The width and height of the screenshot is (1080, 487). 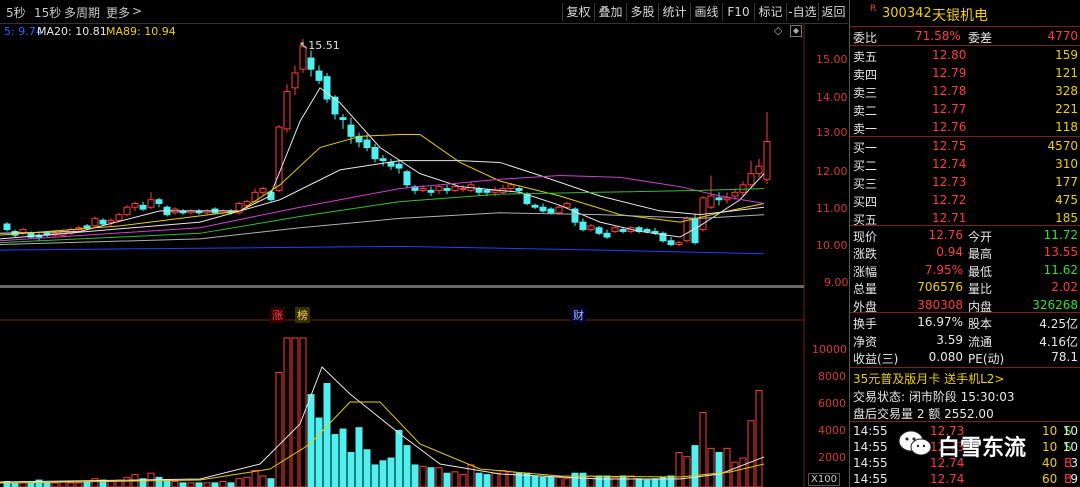 I want to click on ma-line-gray, so click(x=382, y=228).